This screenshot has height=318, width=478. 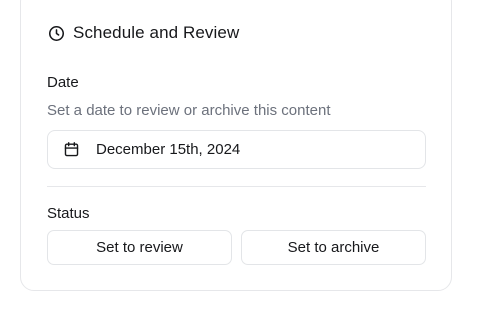 I want to click on date-value: December 15th, 2024, so click(x=168, y=149).